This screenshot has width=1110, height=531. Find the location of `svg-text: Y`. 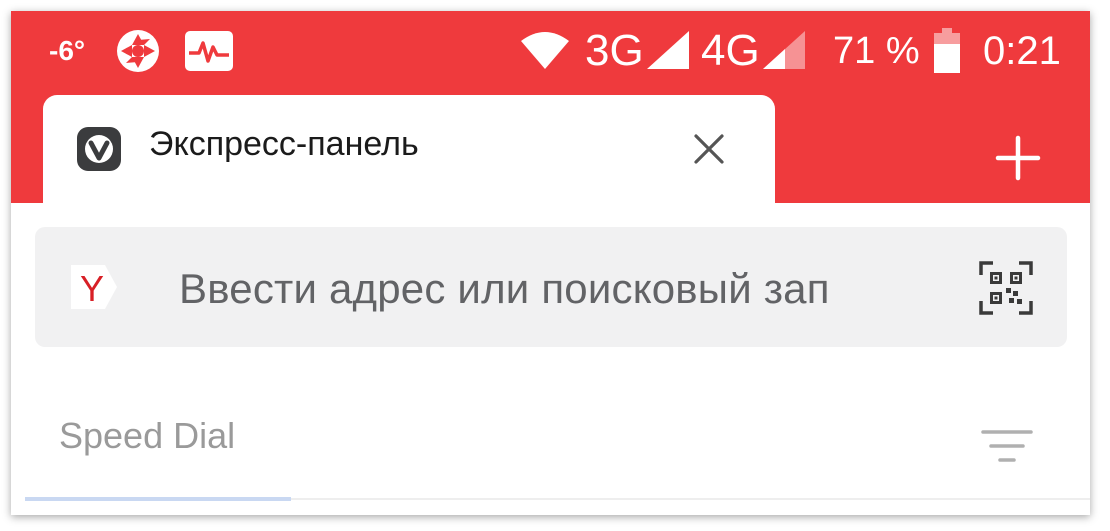

svg-text: Y is located at coordinates (92, 288).